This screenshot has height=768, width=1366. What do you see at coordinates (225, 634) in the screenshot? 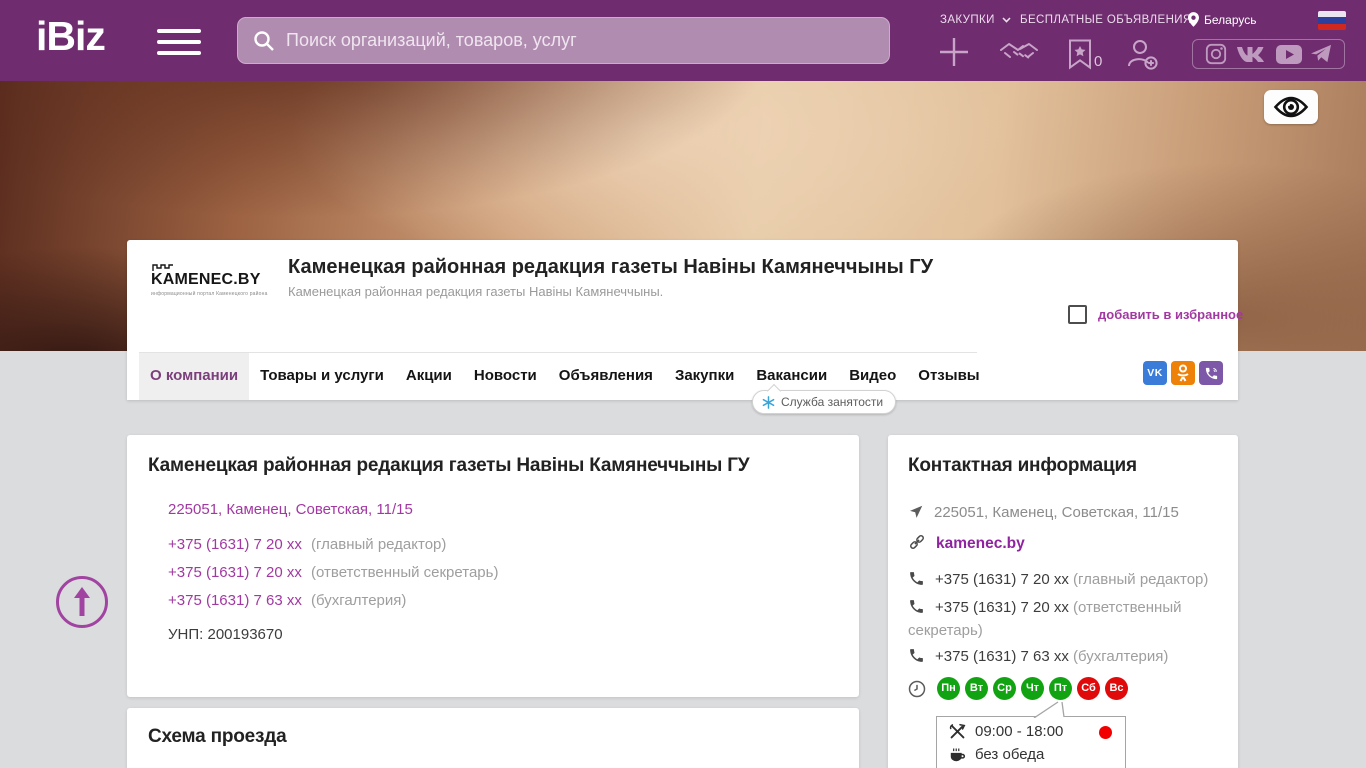
I see `unp-number: УНП: 200193670` at bounding box center [225, 634].